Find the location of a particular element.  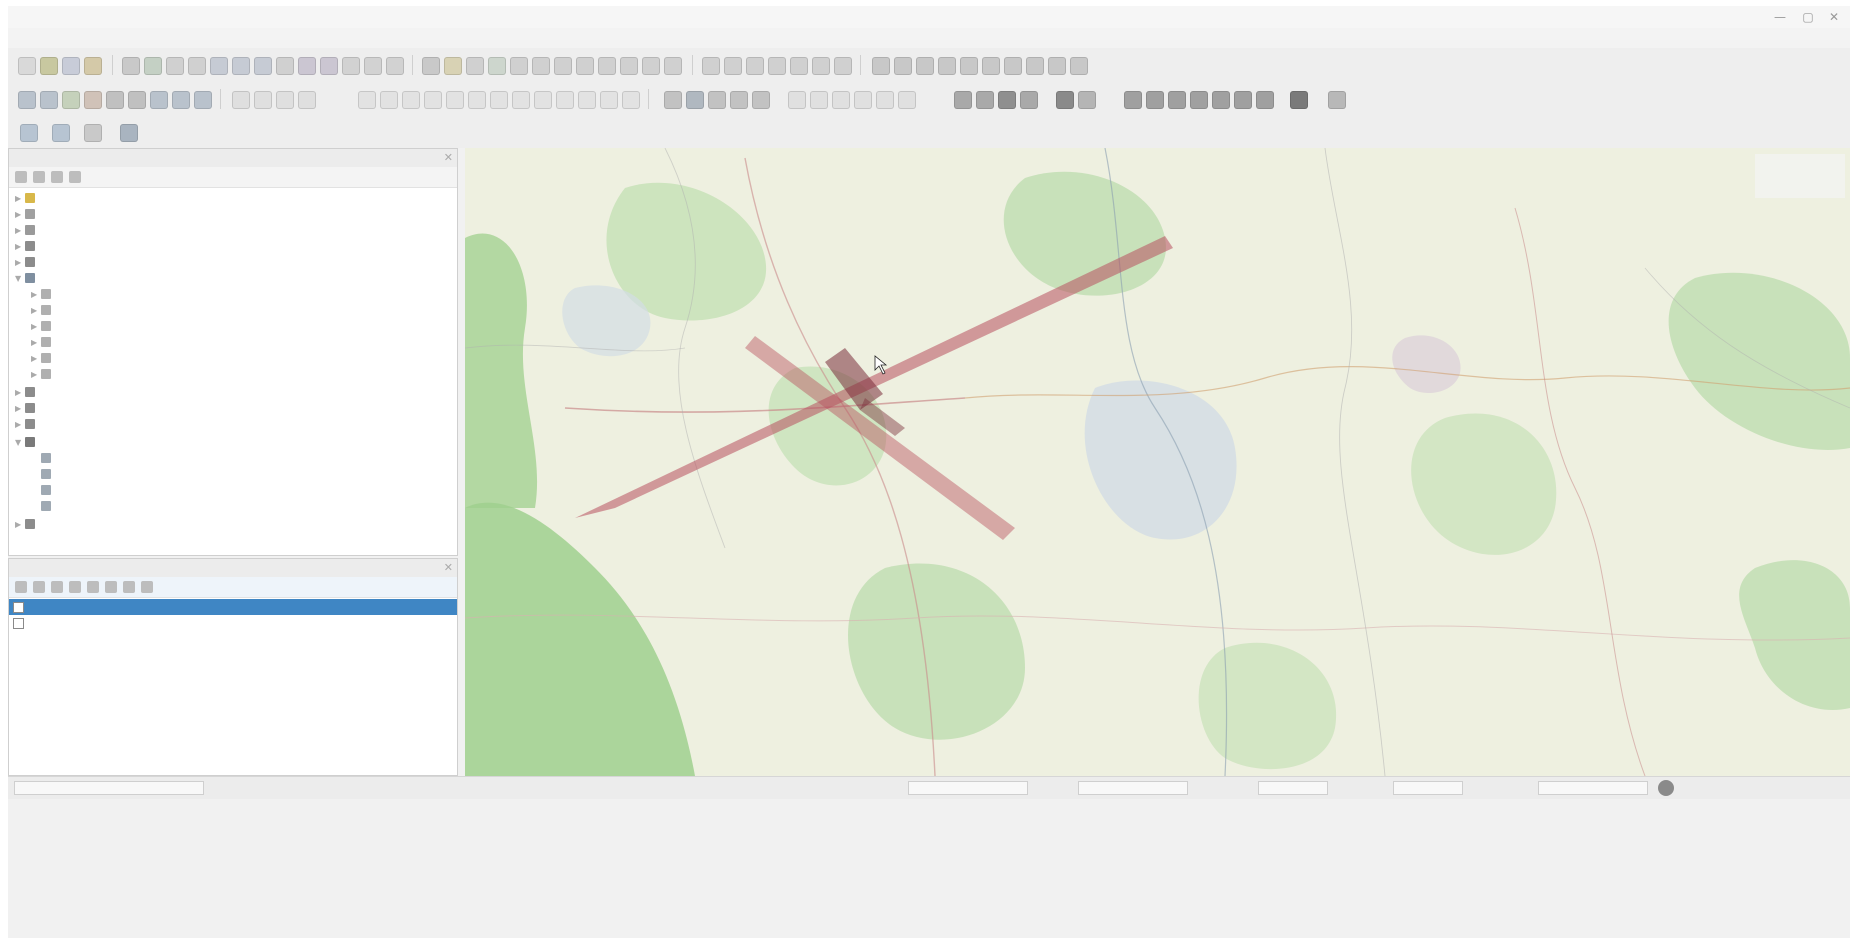

data-source-manager-icon is located at coordinates (27, 100).